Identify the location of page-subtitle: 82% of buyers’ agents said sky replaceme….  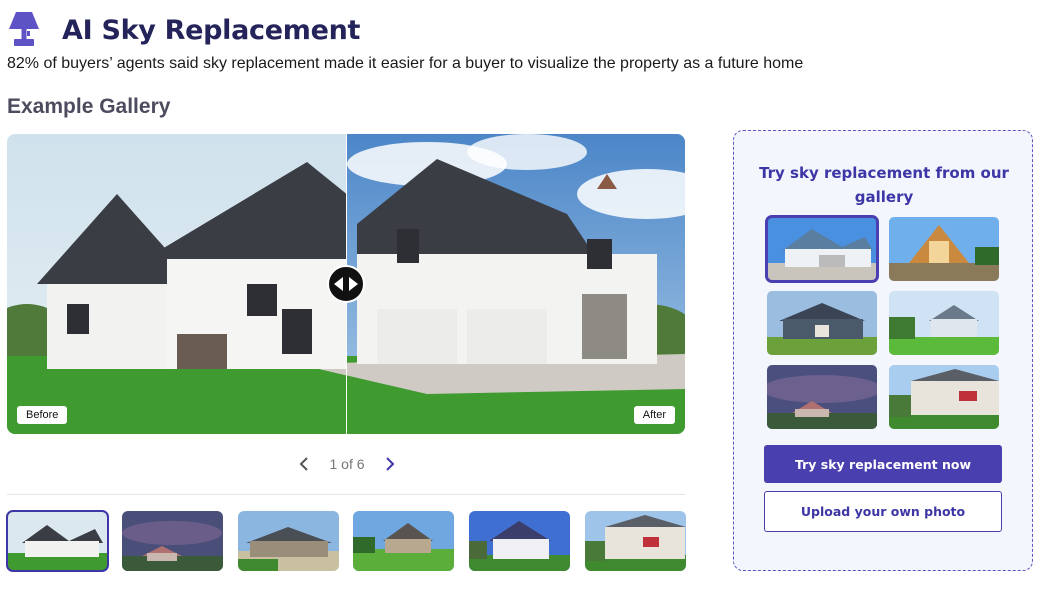
(405, 63).